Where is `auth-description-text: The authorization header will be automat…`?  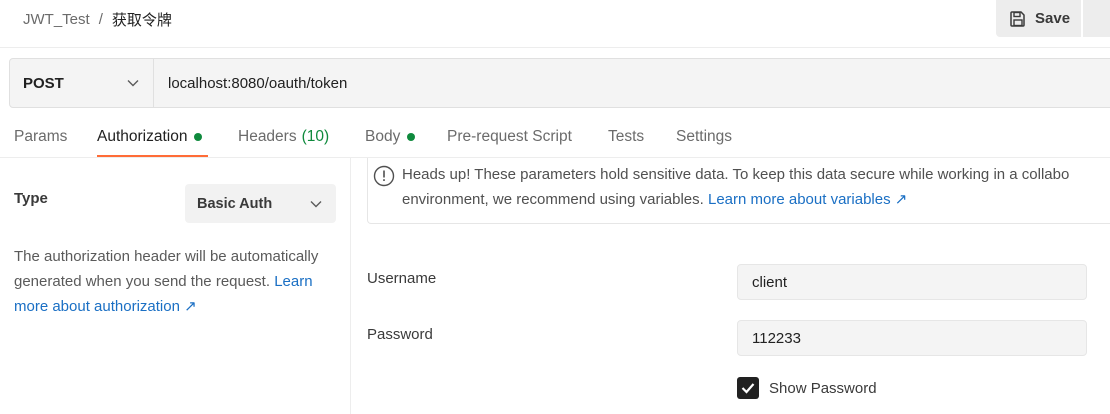
auth-description-text: The authorization header will be automat… is located at coordinates (166, 269).